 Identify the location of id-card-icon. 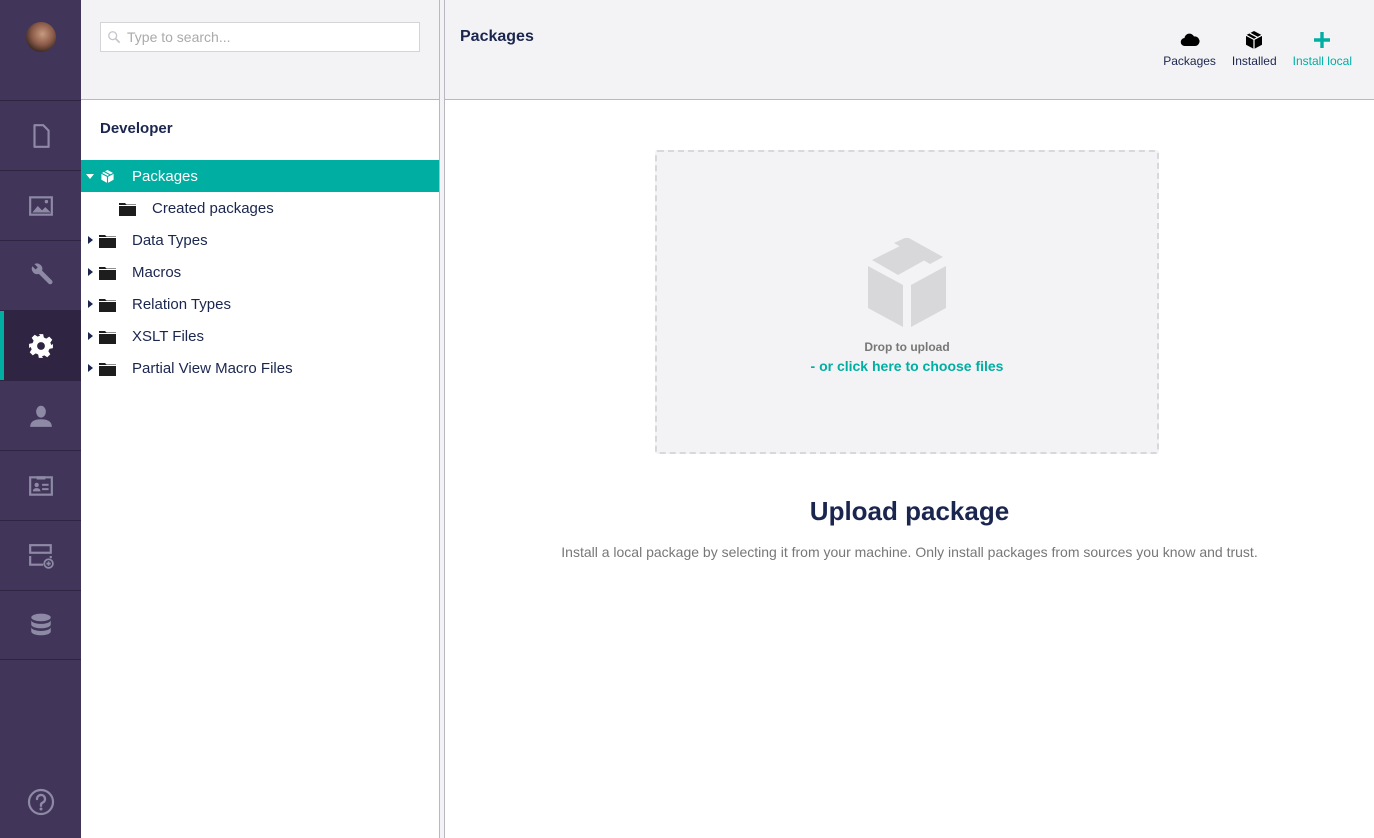
(40, 485).